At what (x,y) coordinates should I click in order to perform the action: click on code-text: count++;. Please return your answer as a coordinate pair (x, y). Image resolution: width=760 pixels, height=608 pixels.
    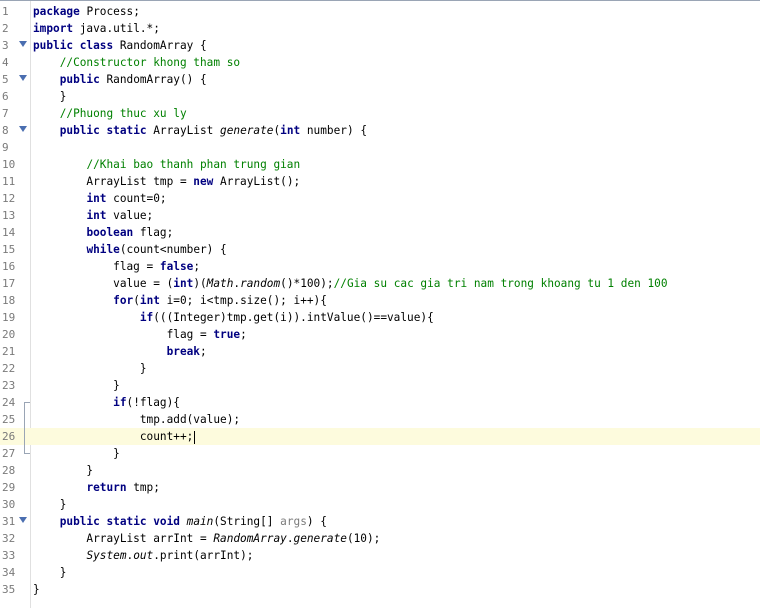
    Looking at the image, I should click on (114, 436).